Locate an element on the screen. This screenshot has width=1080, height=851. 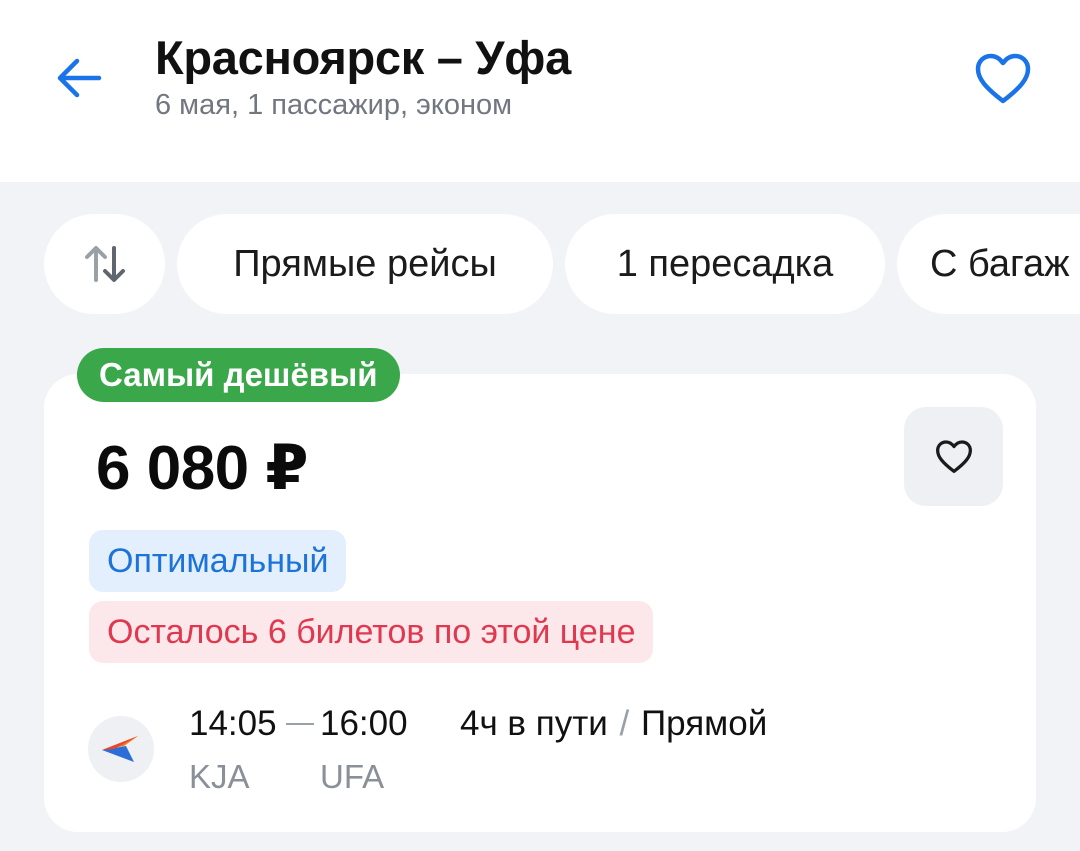
arrival-airport-code: UFA is located at coordinates (352, 776).